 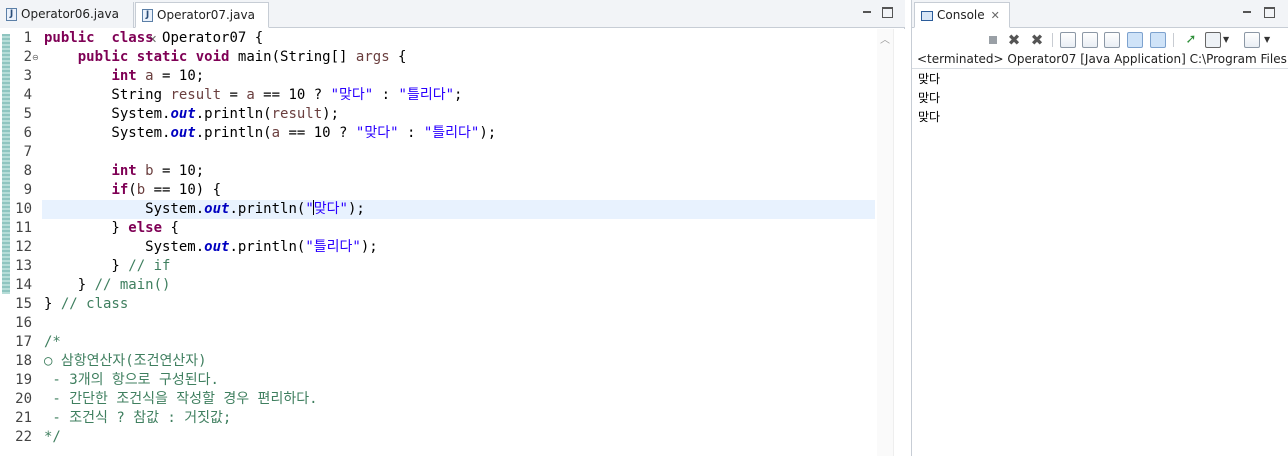 What do you see at coordinates (132, 285) in the screenshot?
I see `code-token: // main()` at bounding box center [132, 285].